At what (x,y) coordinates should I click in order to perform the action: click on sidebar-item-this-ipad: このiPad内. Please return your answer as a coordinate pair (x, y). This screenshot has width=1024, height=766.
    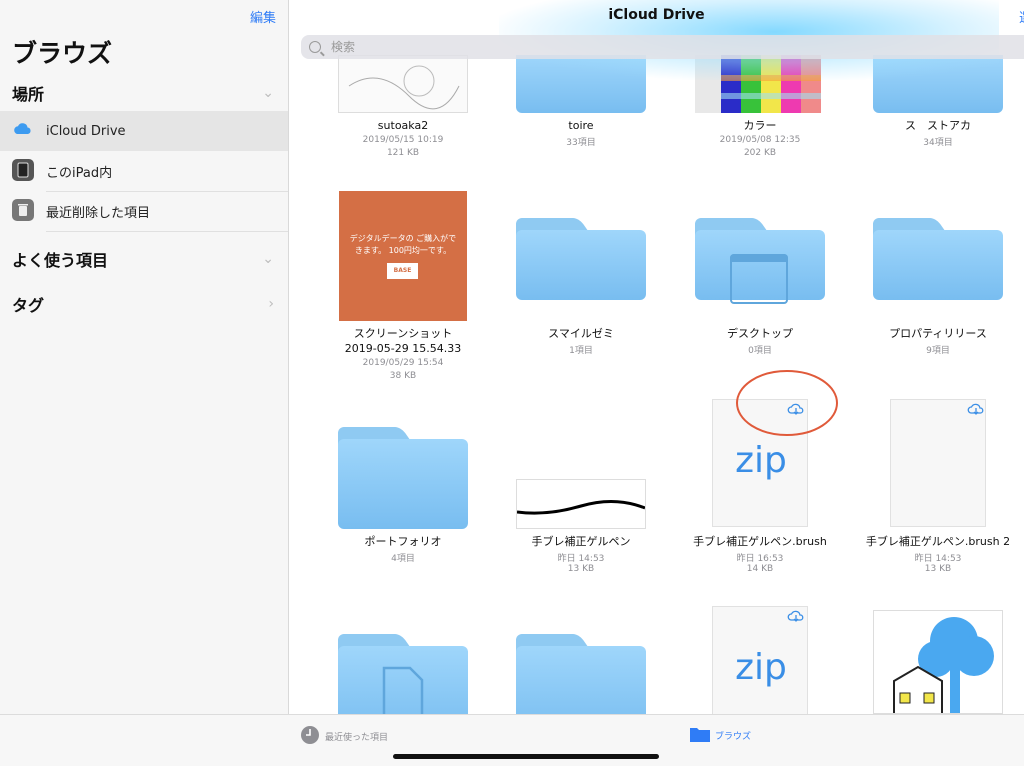
    Looking at the image, I should click on (144, 171).